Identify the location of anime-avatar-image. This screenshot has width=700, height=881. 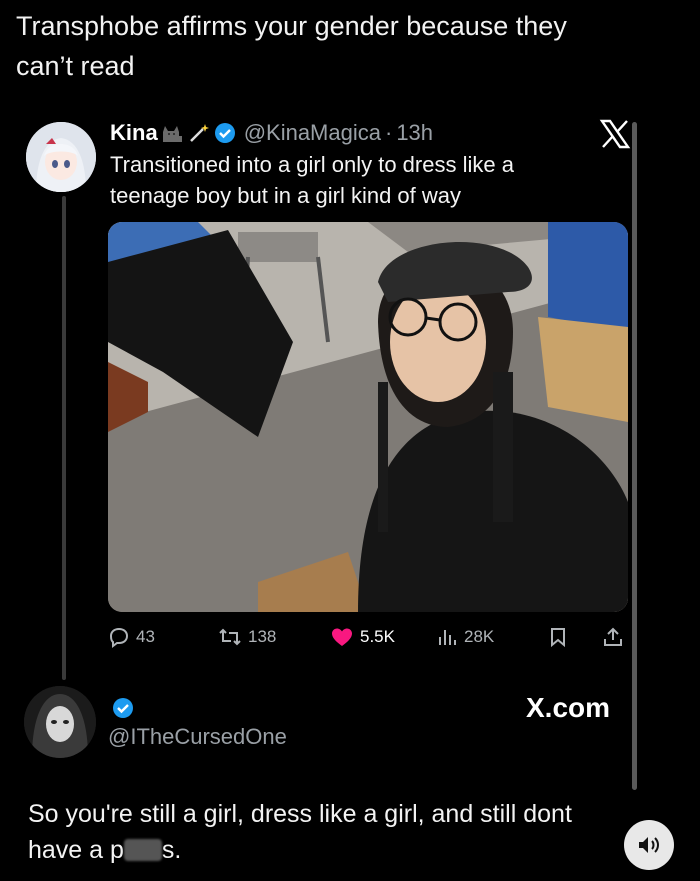
(61, 157).